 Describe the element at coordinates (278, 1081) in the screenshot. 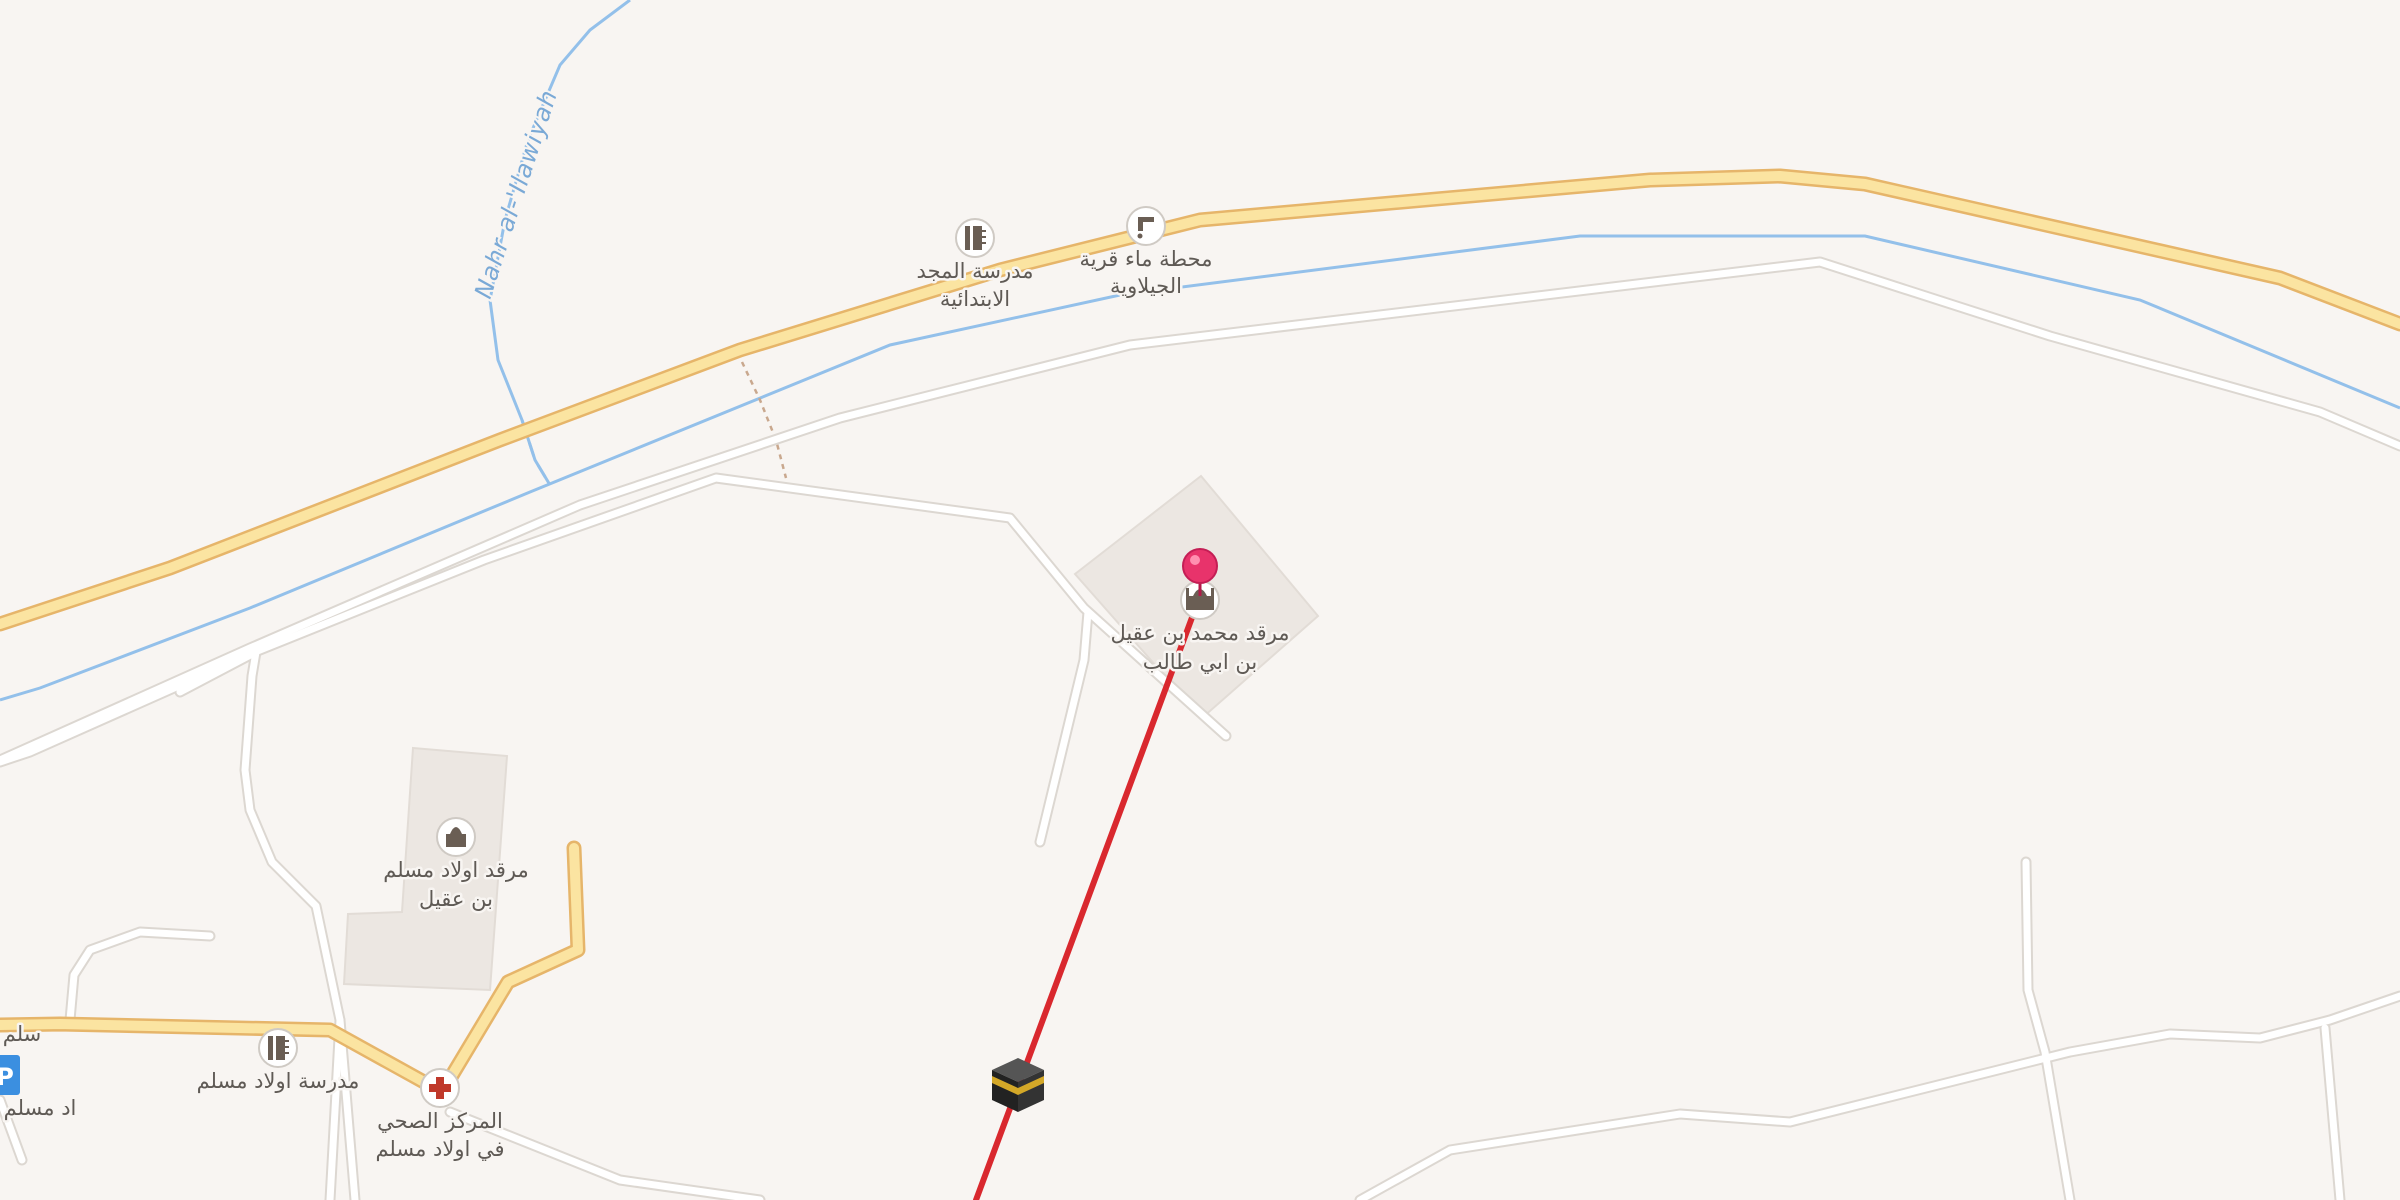

I see `poi-label: مدرسة اولاد مسلم` at that location.